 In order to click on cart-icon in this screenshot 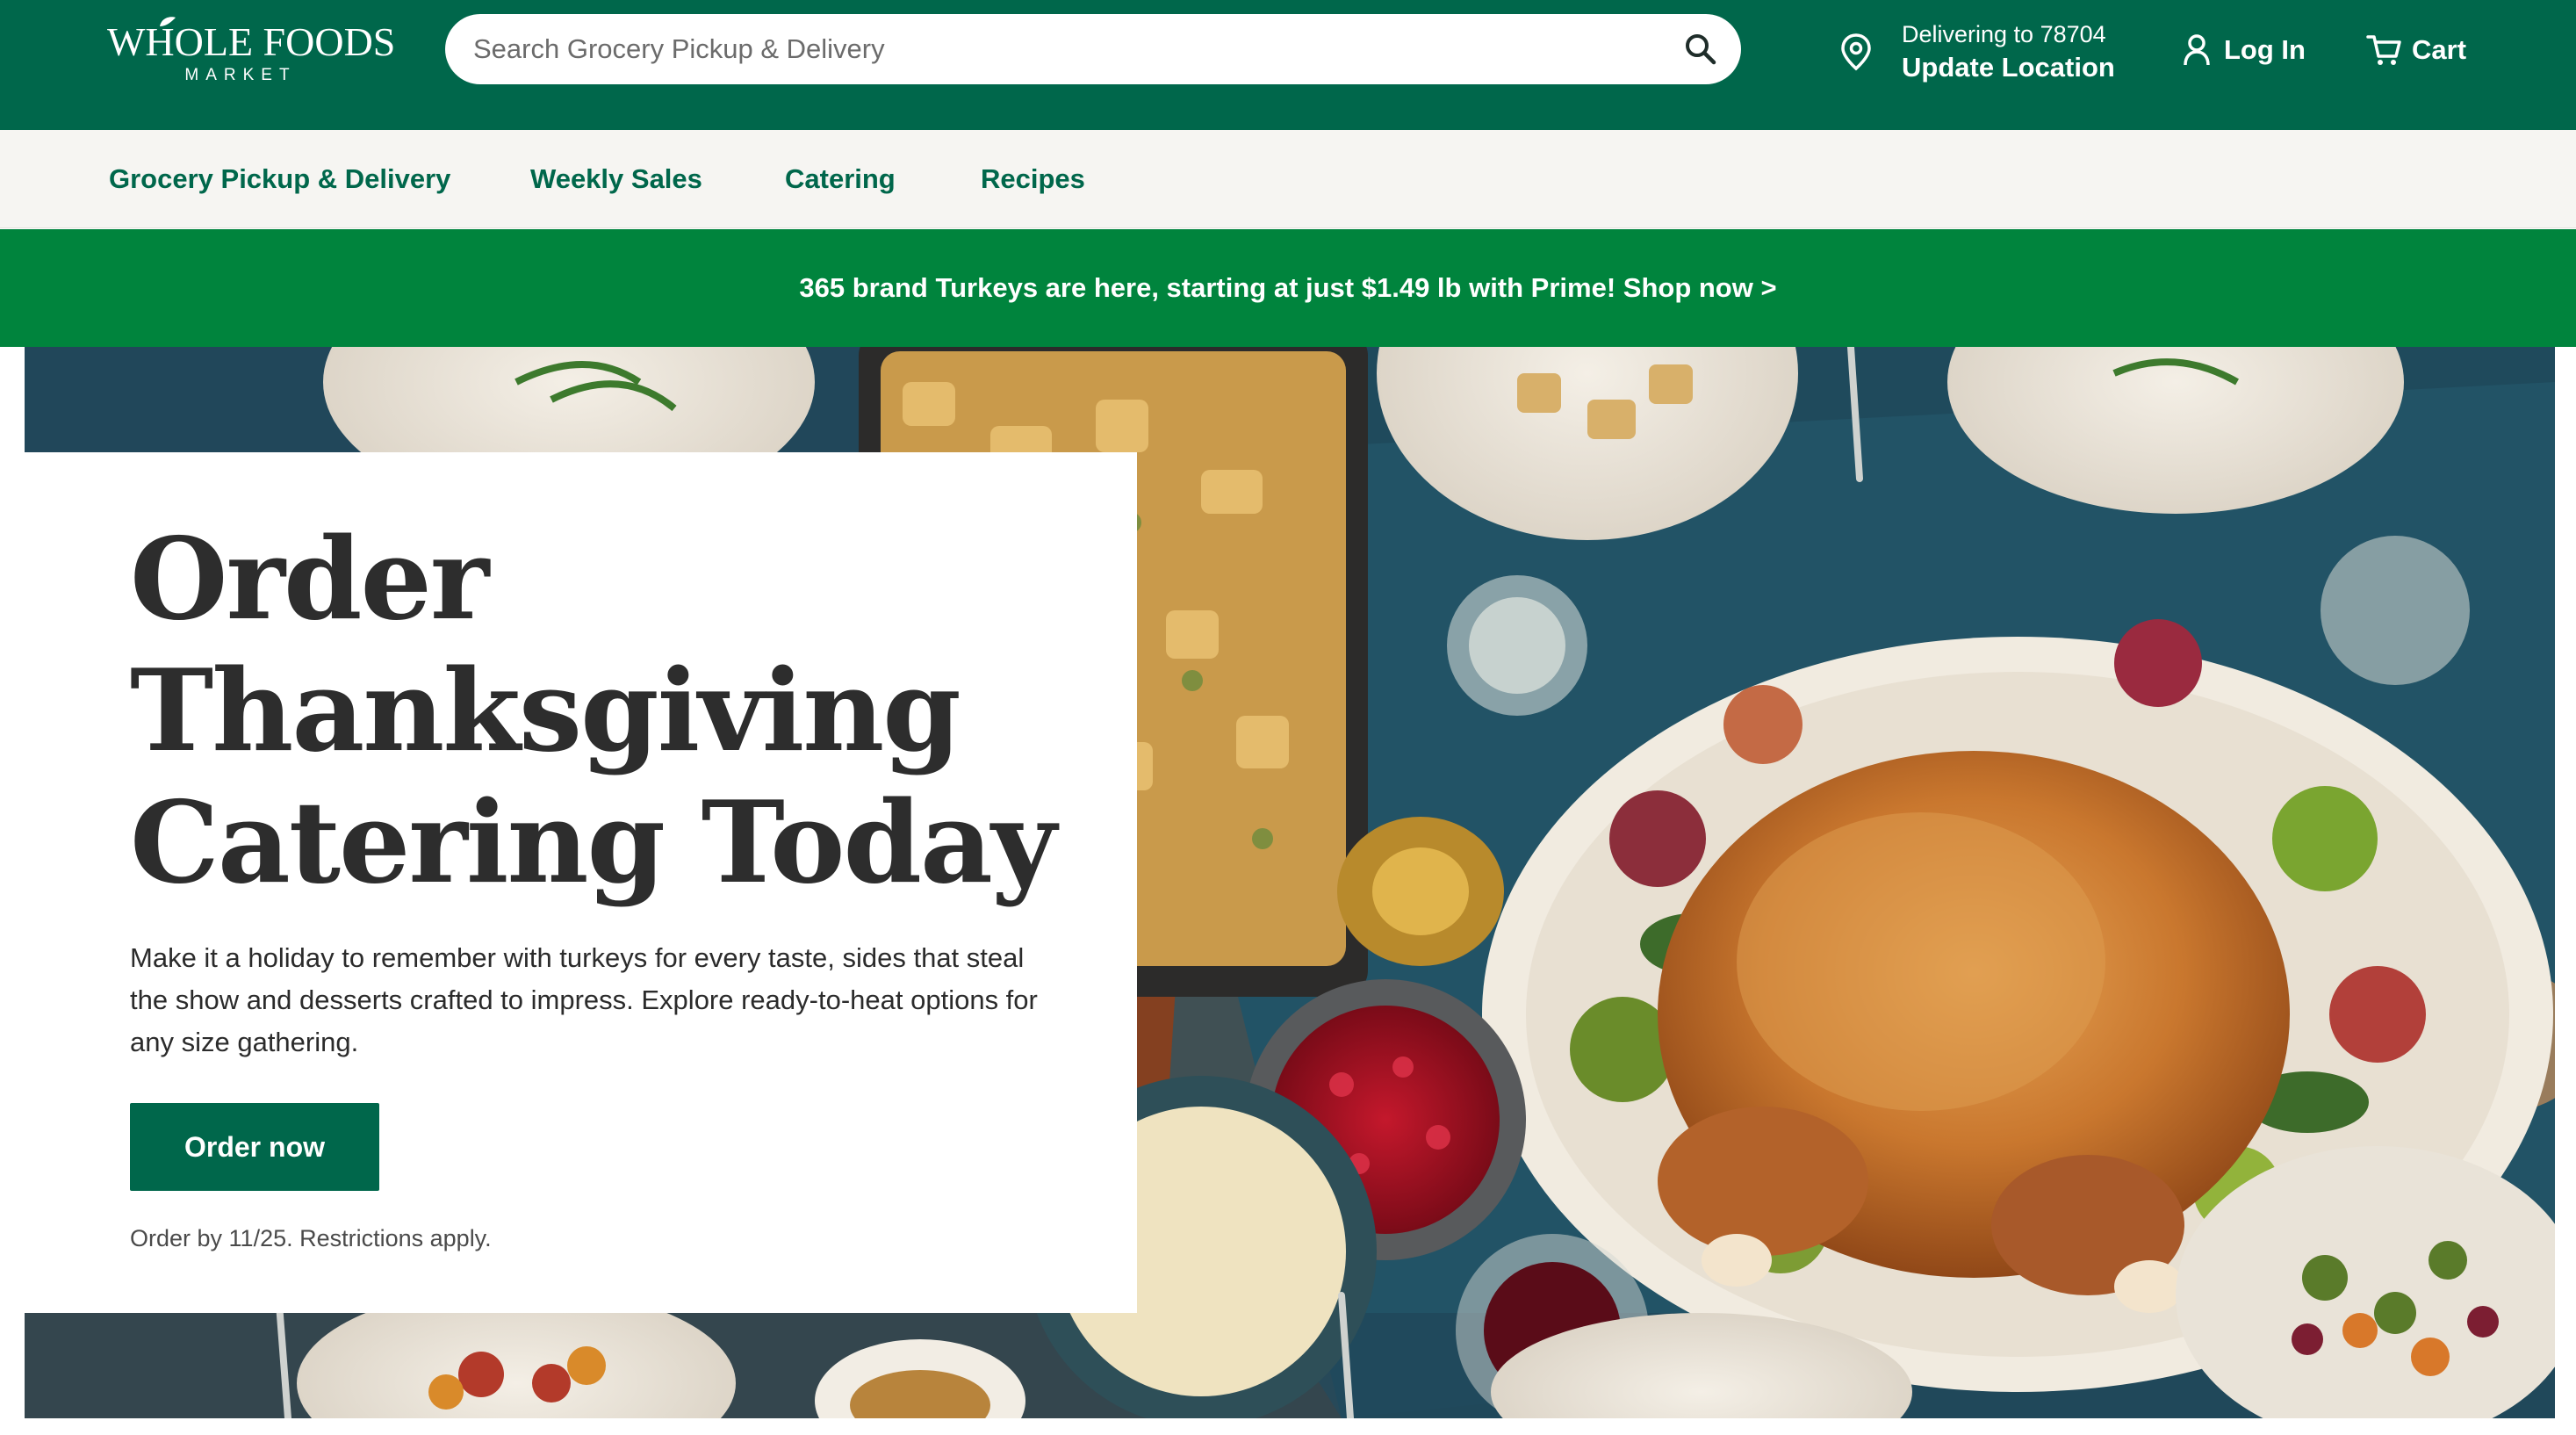, I will do `click(2383, 50)`.